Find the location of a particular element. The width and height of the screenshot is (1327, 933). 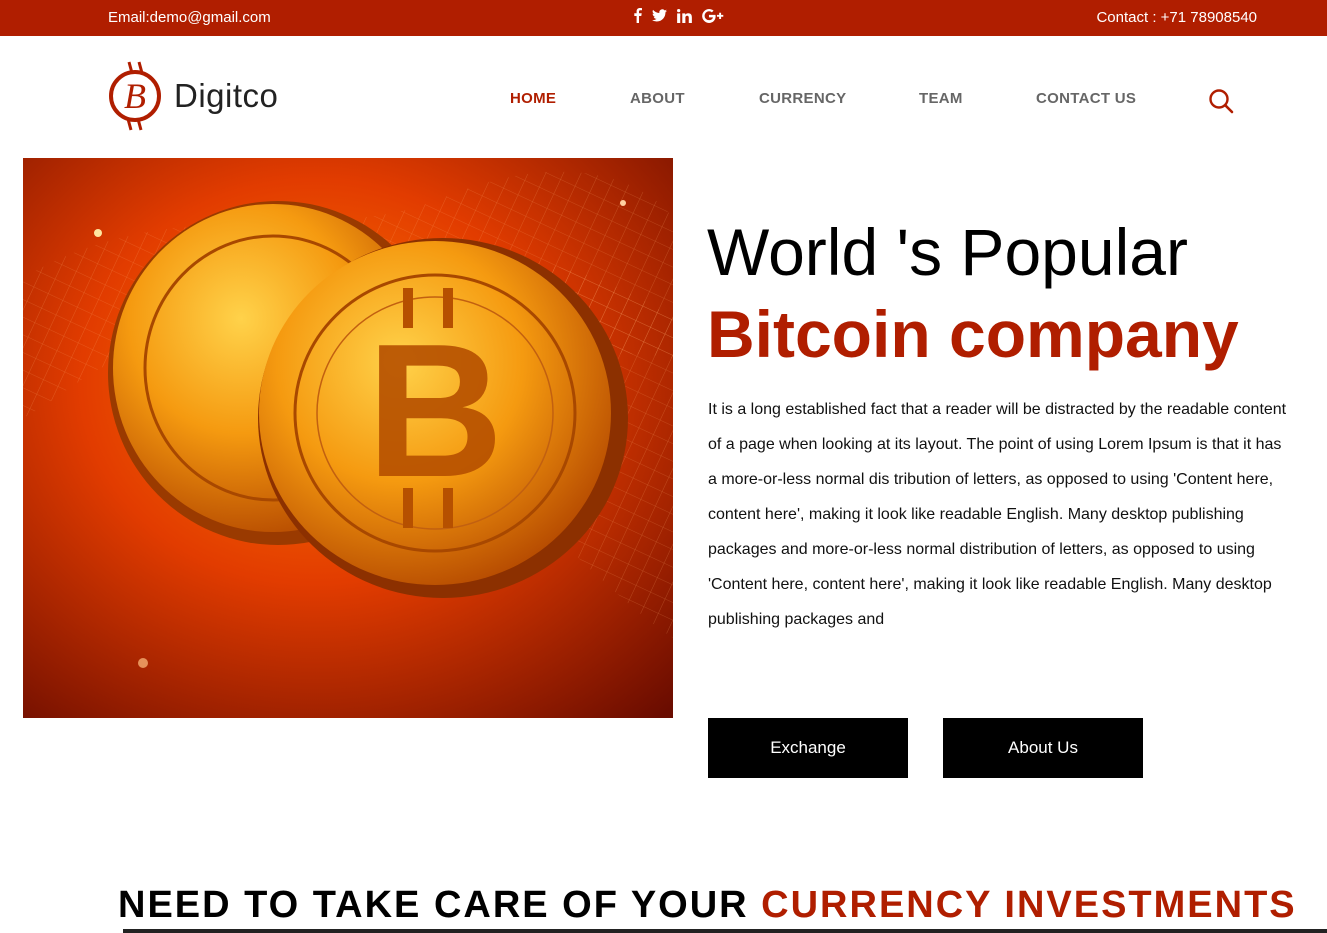

nav-currency: CURRENCY is located at coordinates (802, 98).